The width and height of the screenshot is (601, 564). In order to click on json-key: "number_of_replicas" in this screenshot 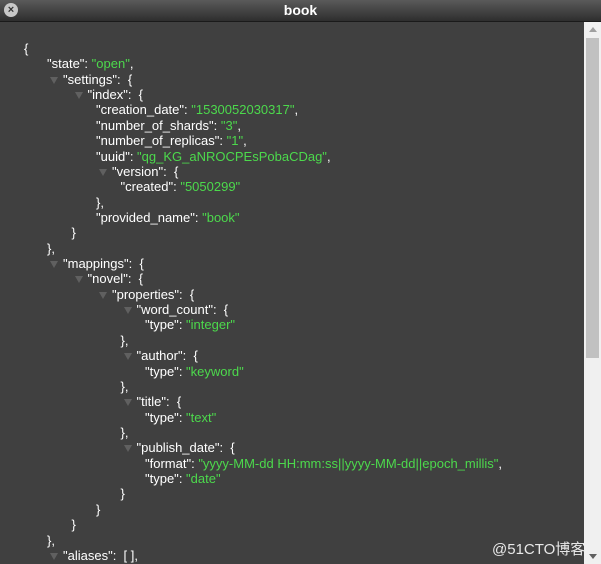, I will do `click(158, 141)`.